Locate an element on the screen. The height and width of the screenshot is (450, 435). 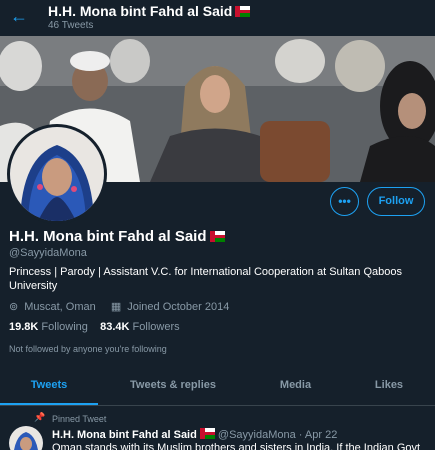
follow-button: Follow is located at coordinates (396, 201).